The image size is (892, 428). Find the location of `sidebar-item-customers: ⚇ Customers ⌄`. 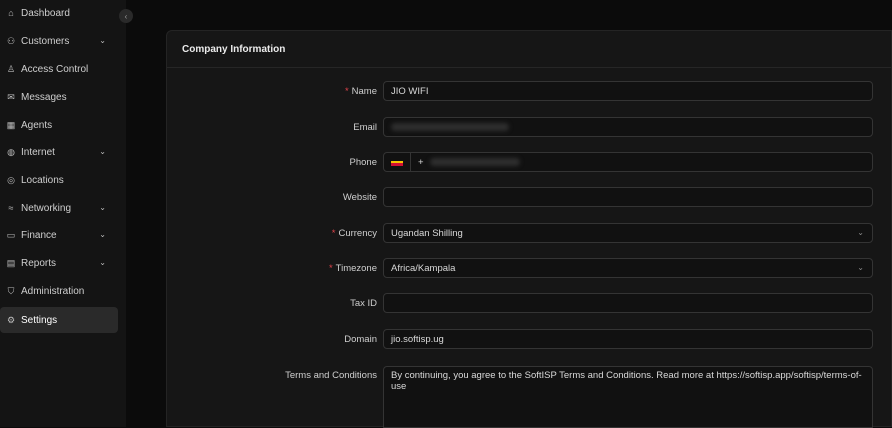

sidebar-item-customers: ⚇ Customers ⌄ is located at coordinates (59, 41).